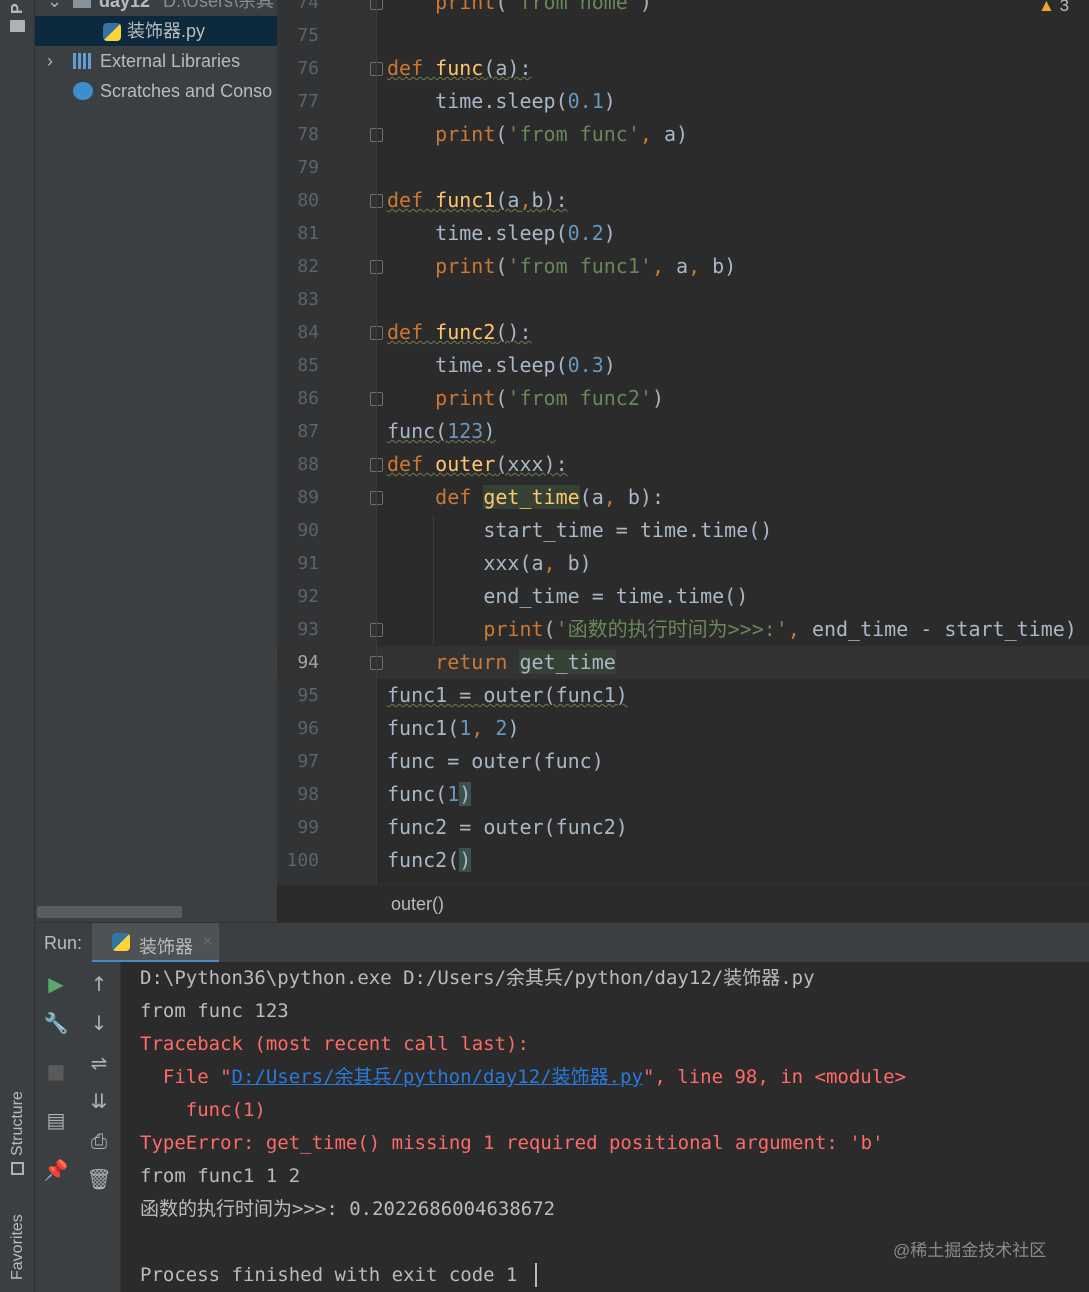 This screenshot has height=1292, width=1089. What do you see at coordinates (308, 662) in the screenshot?
I see `line-number: 94` at bounding box center [308, 662].